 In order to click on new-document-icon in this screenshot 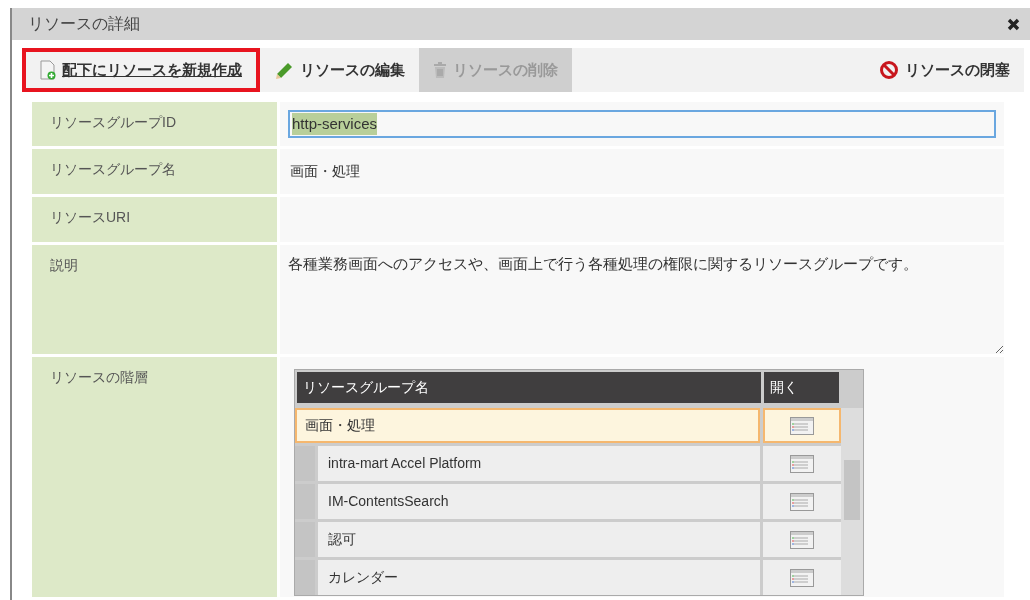, I will do `click(48, 70)`.